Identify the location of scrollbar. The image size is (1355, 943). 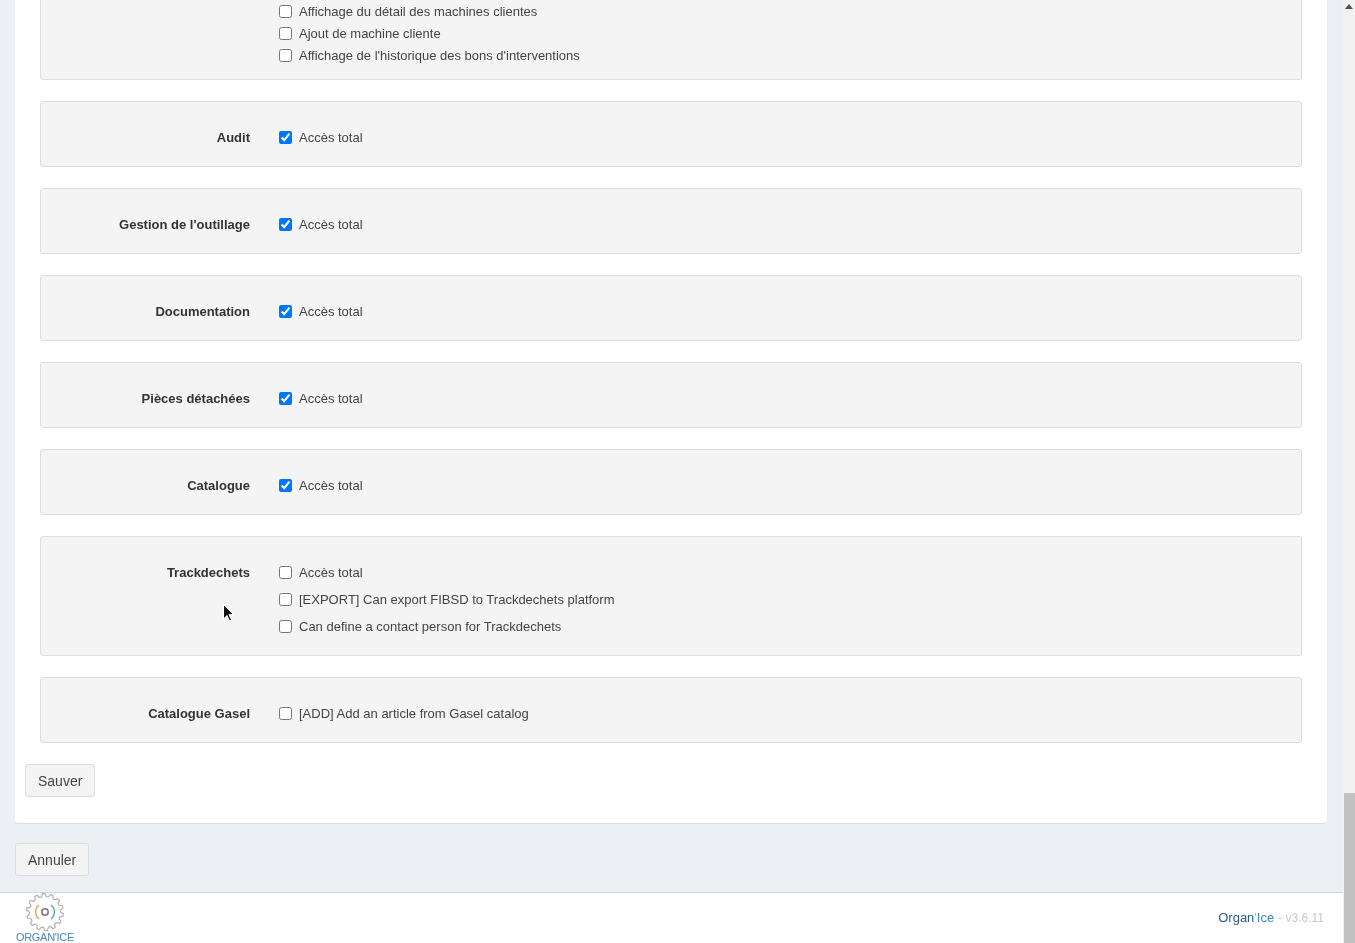
(1349, 471).